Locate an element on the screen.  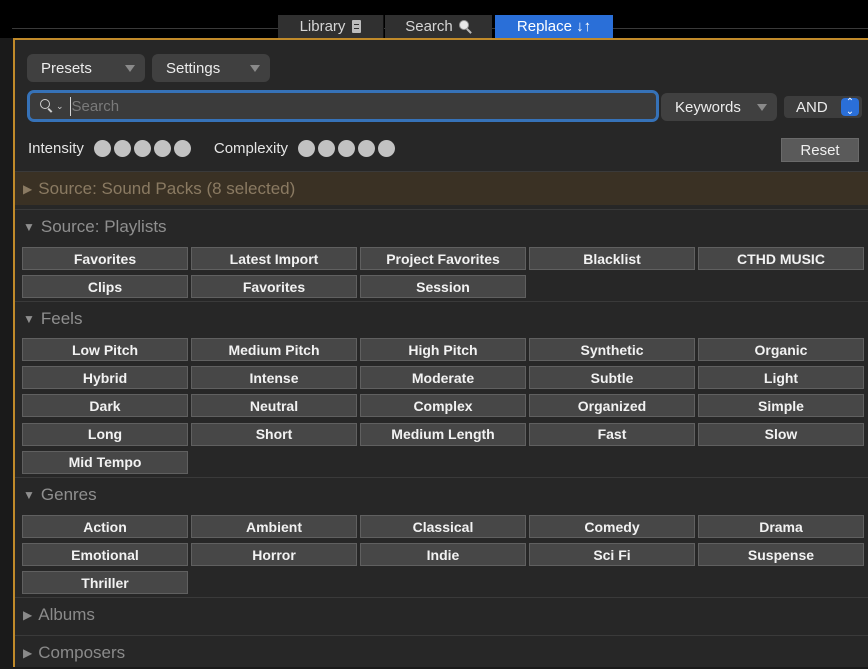
feels-tag-button: Long is located at coordinates (105, 434).